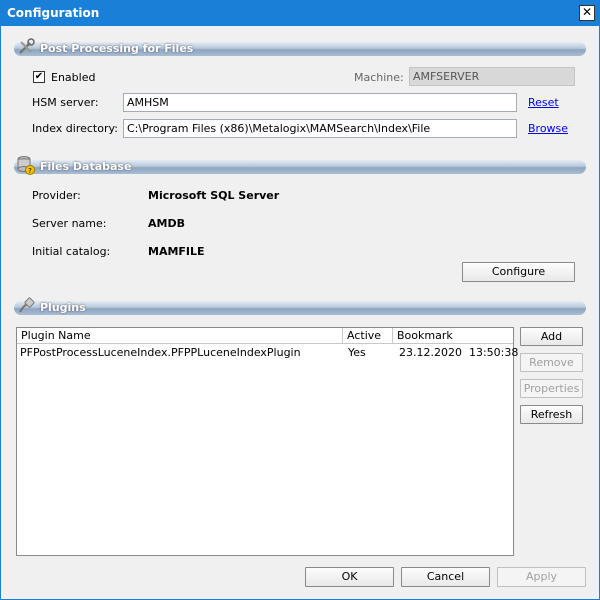 The width and height of the screenshot is (600, 600). Describe the element at coordinates (548, 128) in the screenshot. I see `browse-link: Browse` at that location.